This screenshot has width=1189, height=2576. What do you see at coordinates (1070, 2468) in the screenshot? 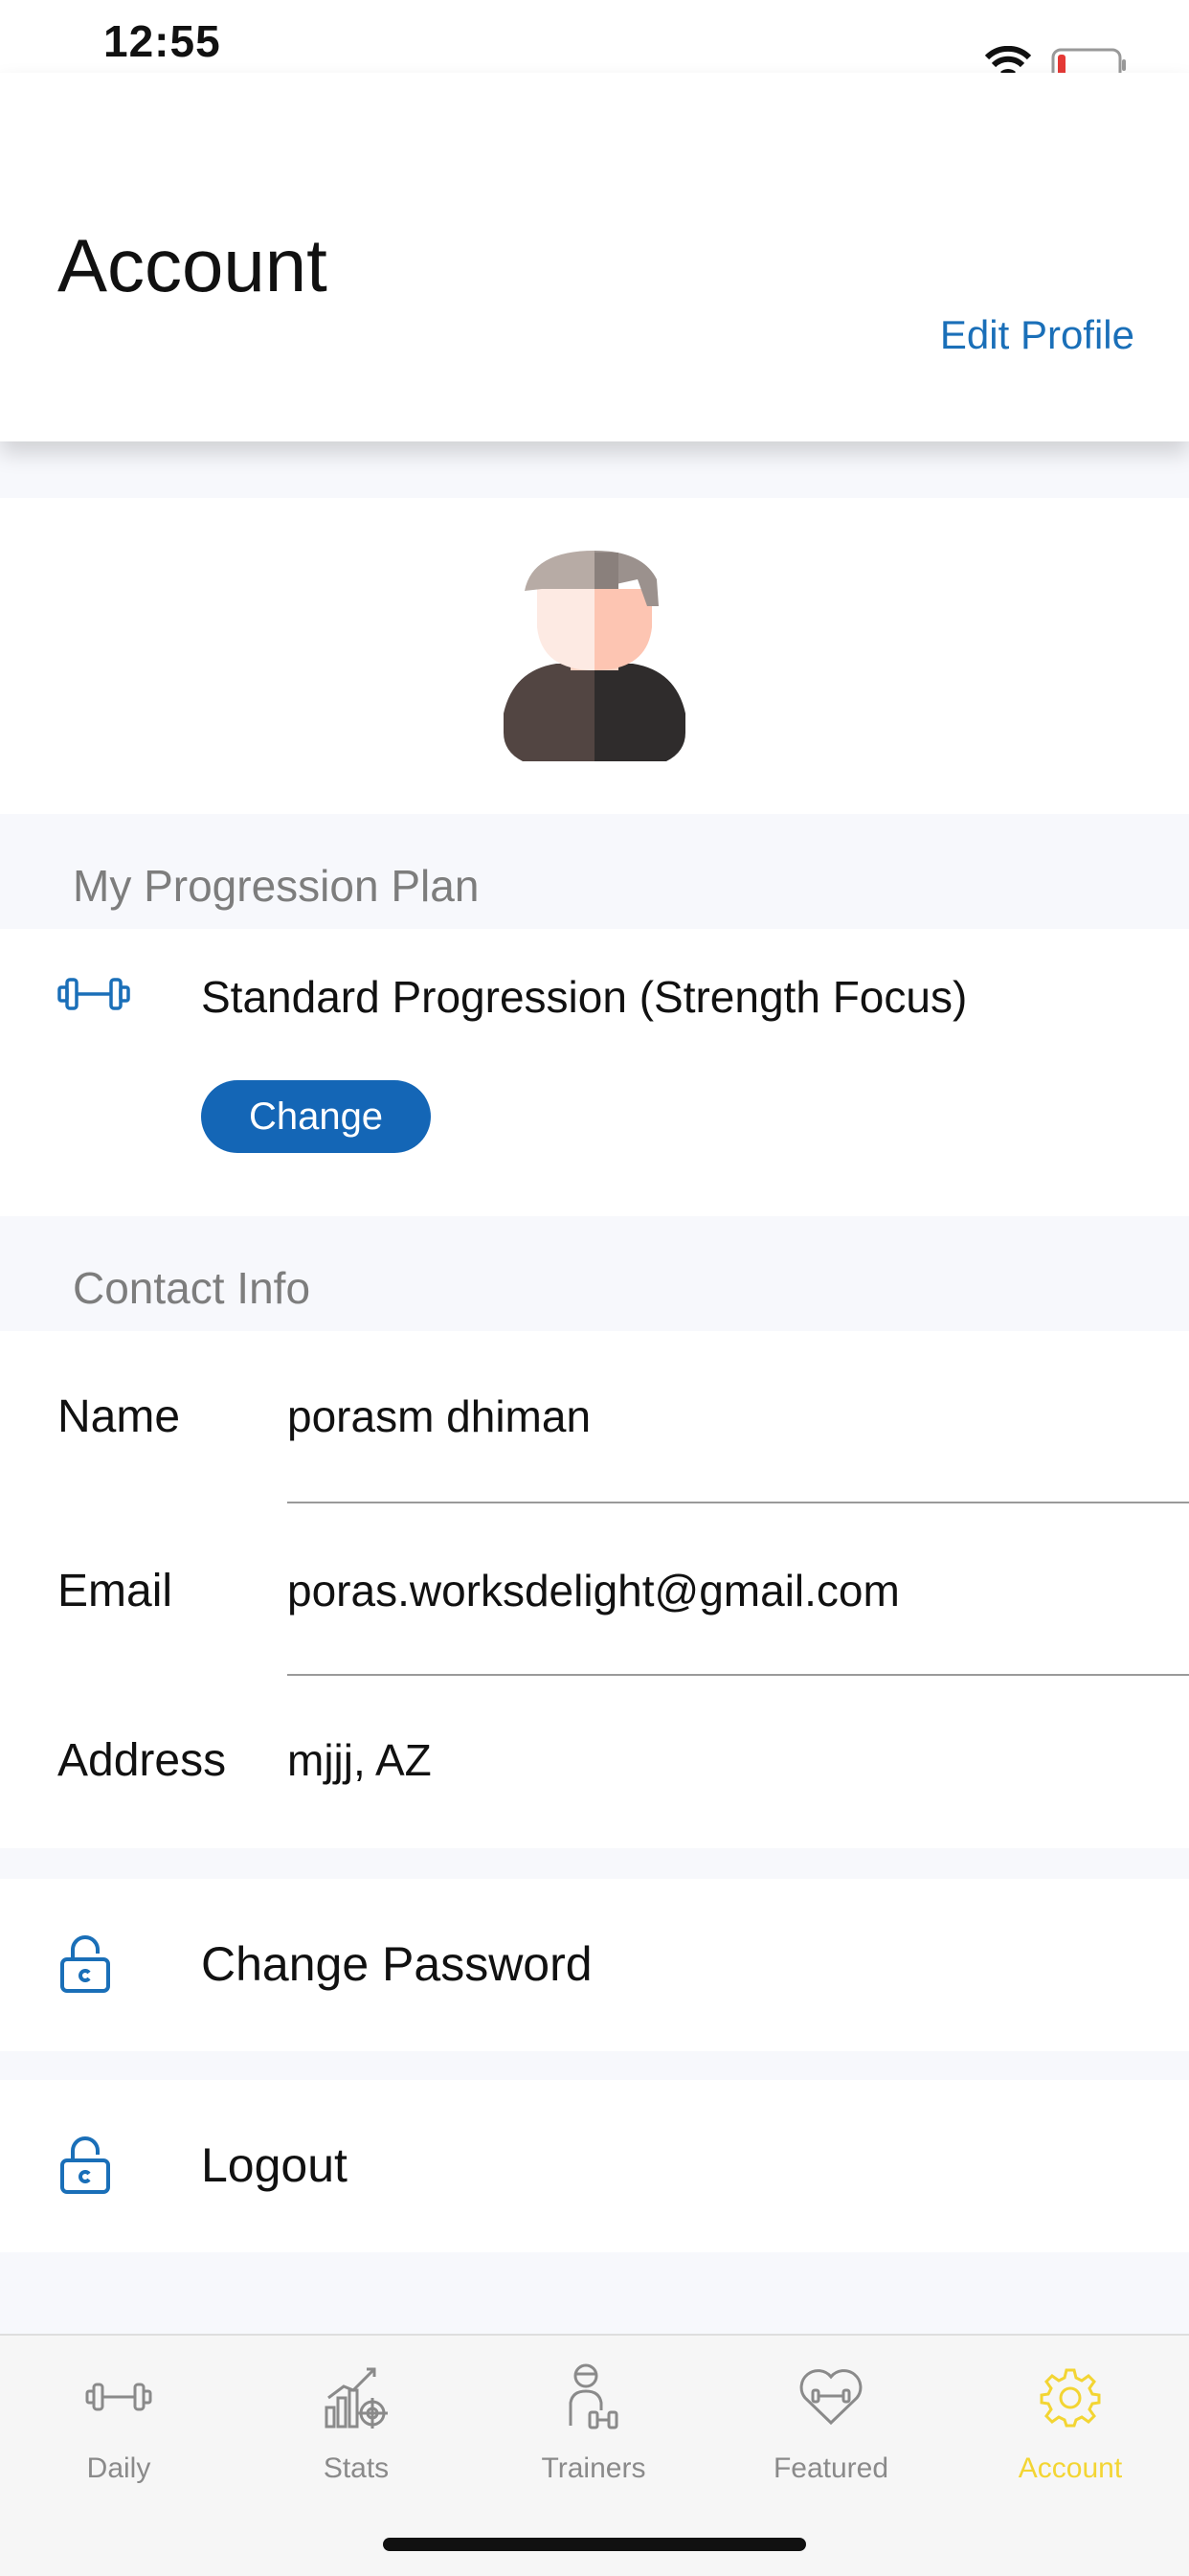
I see `tab-label-account: Account` at bounding box center [1070, 2468].